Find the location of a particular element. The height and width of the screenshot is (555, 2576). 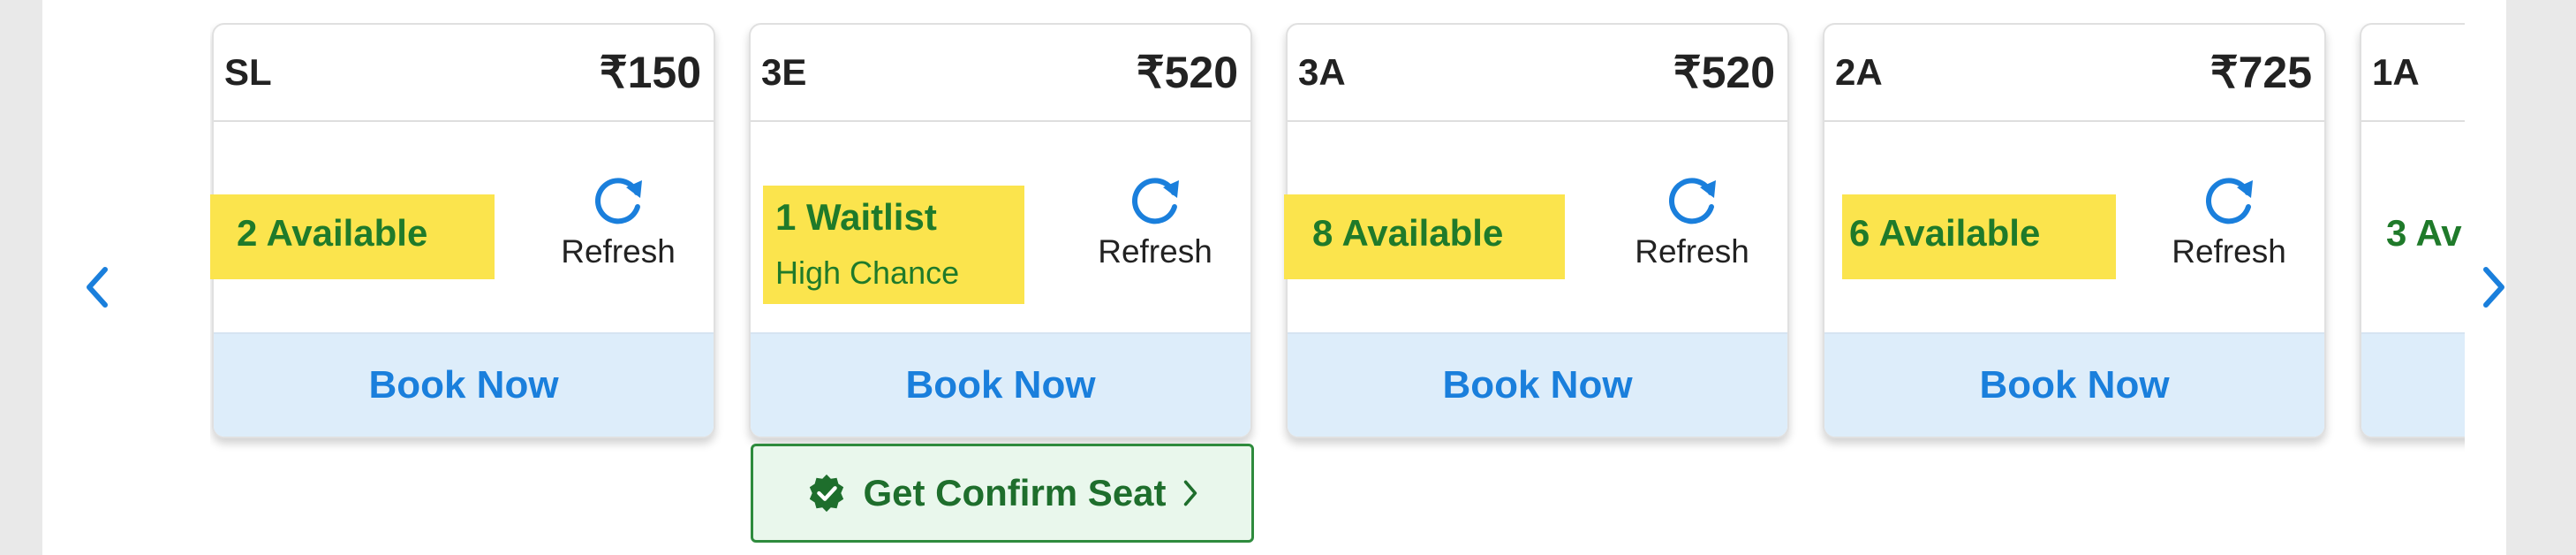

class-card-3a: 3A ₹520 8 Available Refresh Book Now is located at coordinates (1536, 230).